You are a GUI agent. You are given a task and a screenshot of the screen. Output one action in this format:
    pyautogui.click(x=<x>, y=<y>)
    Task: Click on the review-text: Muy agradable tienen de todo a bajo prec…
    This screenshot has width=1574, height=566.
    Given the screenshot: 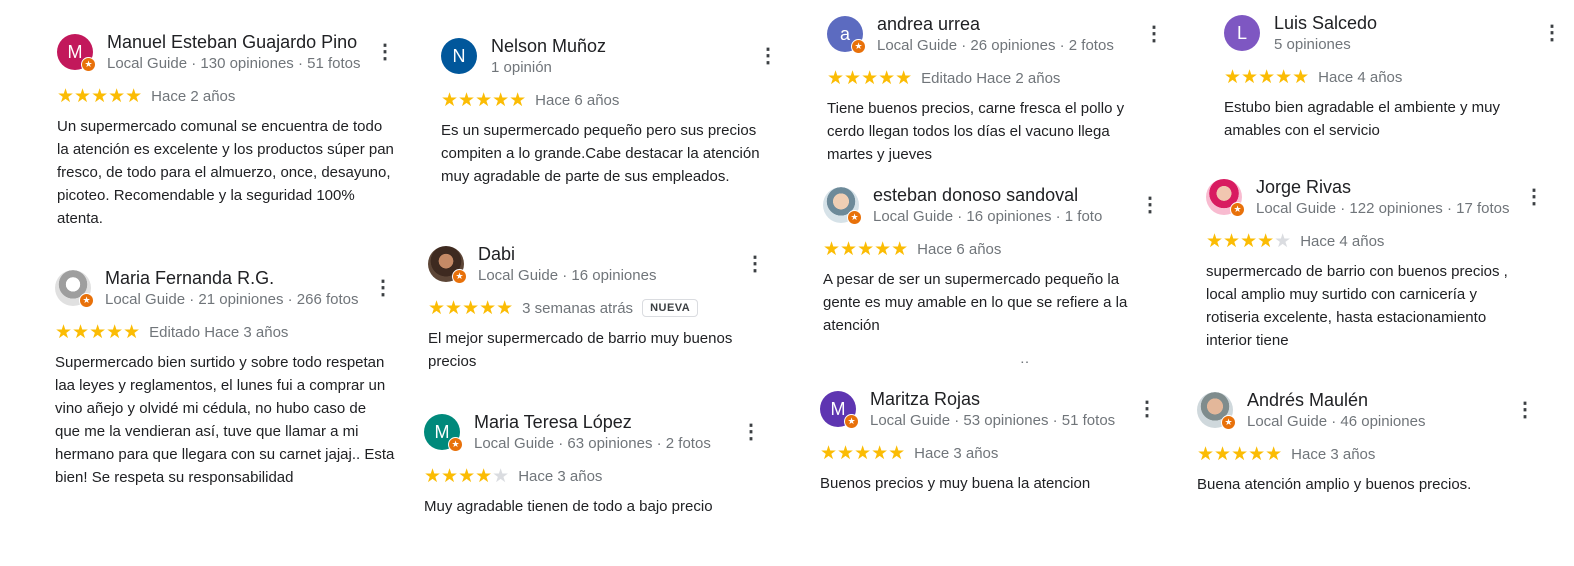 What is the action you would take?
    pyautogui.click(x=568, y=506)
    